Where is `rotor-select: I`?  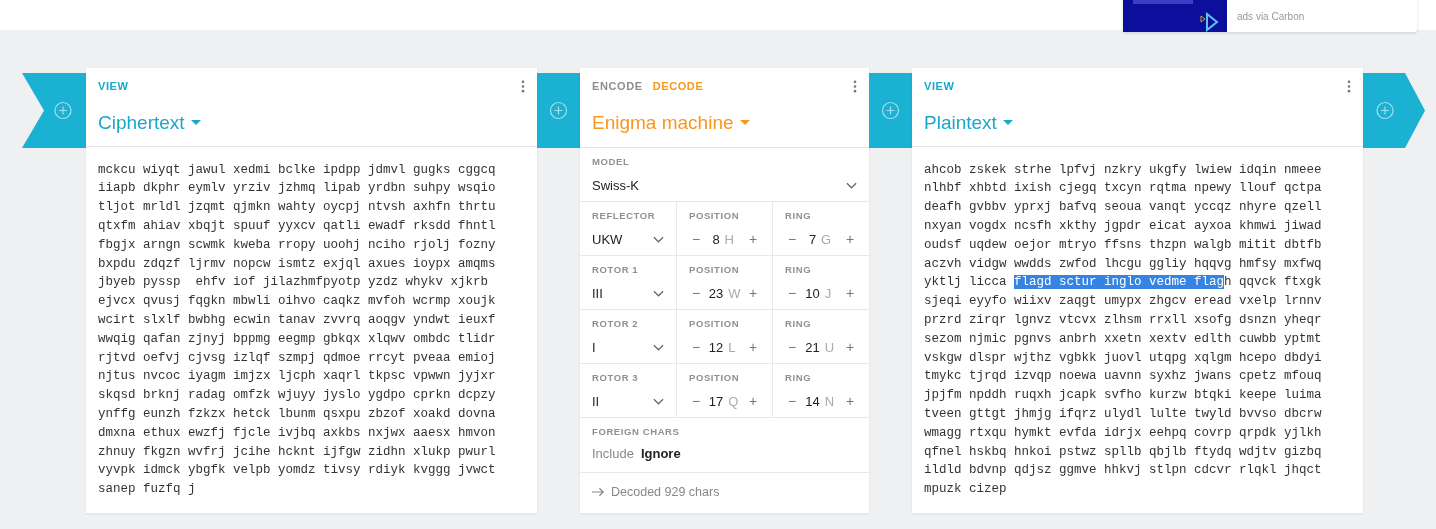
rotor-select: I is located at coordinates (628, 347).